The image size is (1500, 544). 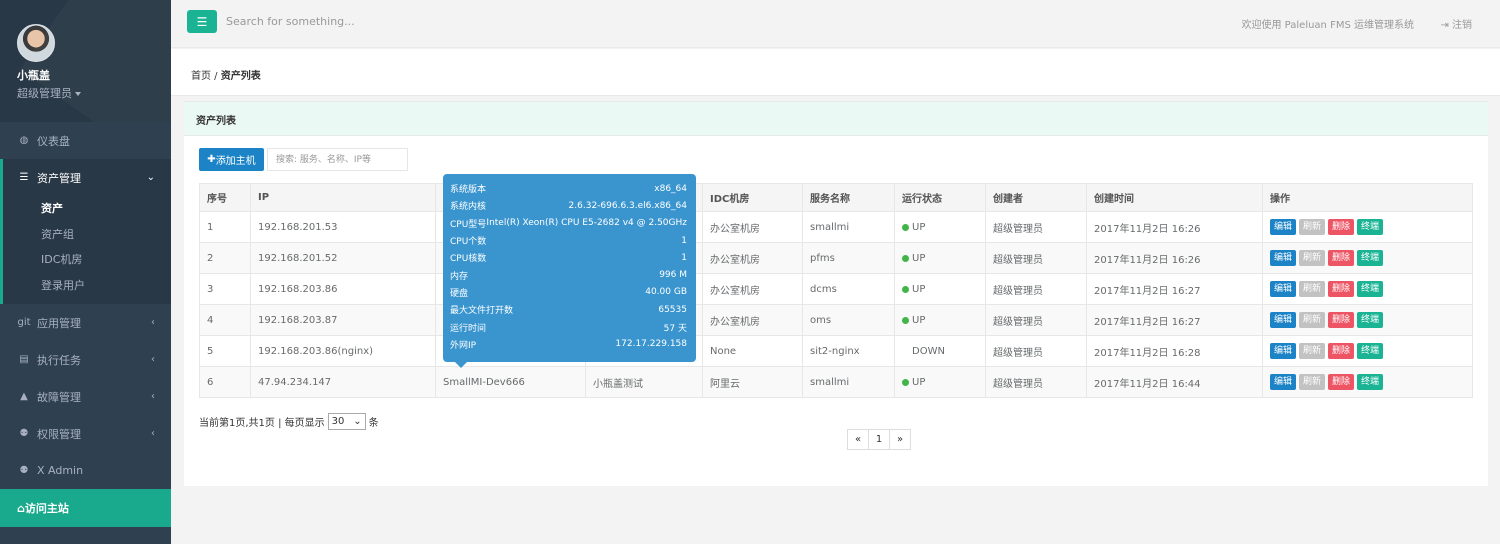 What do you see at coordinates (225, 289) in the screenshot?
I see `cell-no: 3` at bounding box center [225, 289].